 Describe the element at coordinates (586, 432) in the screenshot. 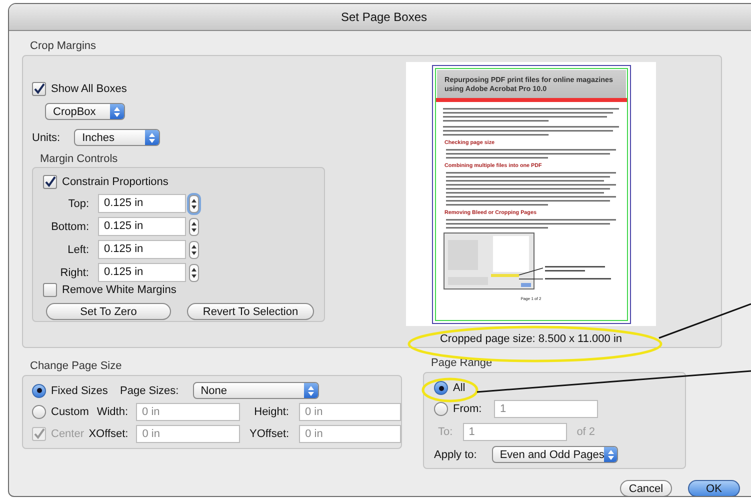

I see `page-count: of 2` at that location.